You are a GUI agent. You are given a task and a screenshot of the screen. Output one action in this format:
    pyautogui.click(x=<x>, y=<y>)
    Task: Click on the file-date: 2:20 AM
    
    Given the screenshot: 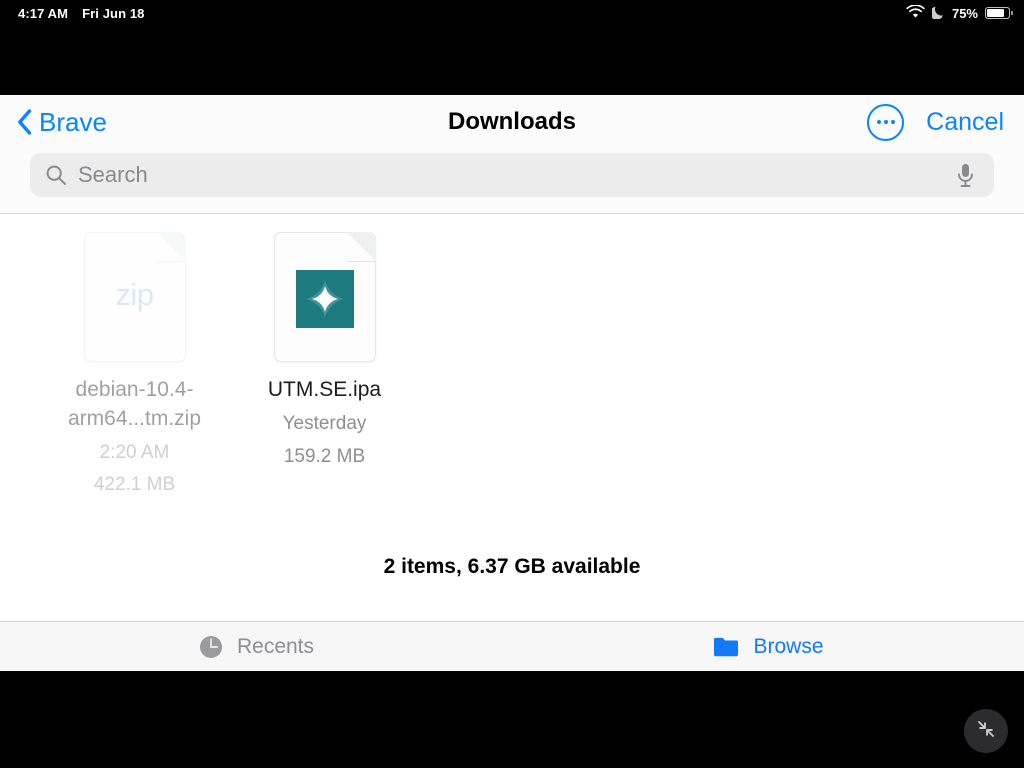 What is the action you would take?
    pyautogui.click(x=134, y=452)
    